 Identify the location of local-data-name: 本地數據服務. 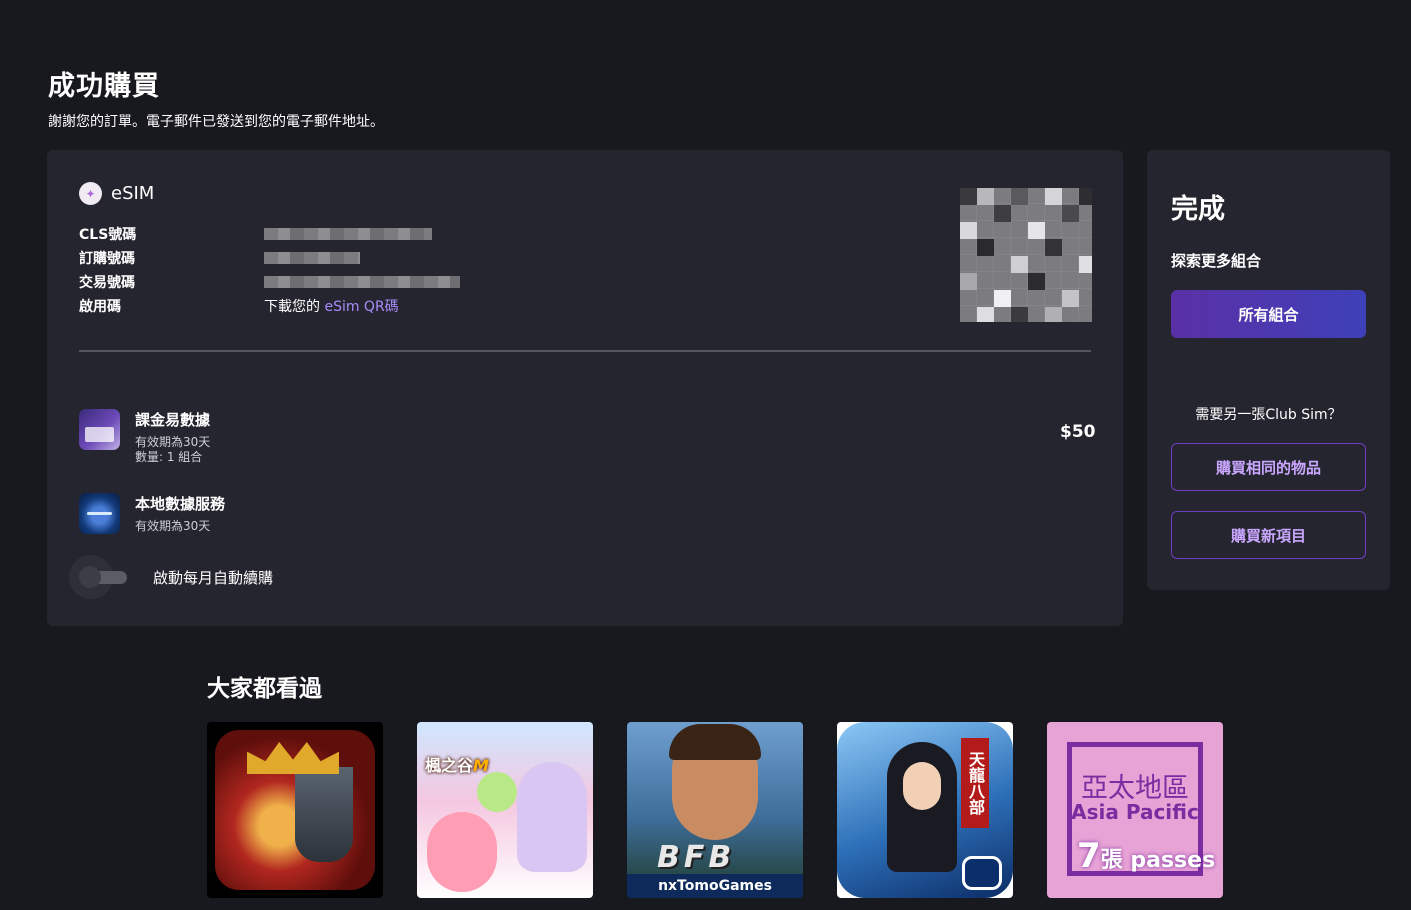
(180, 504).